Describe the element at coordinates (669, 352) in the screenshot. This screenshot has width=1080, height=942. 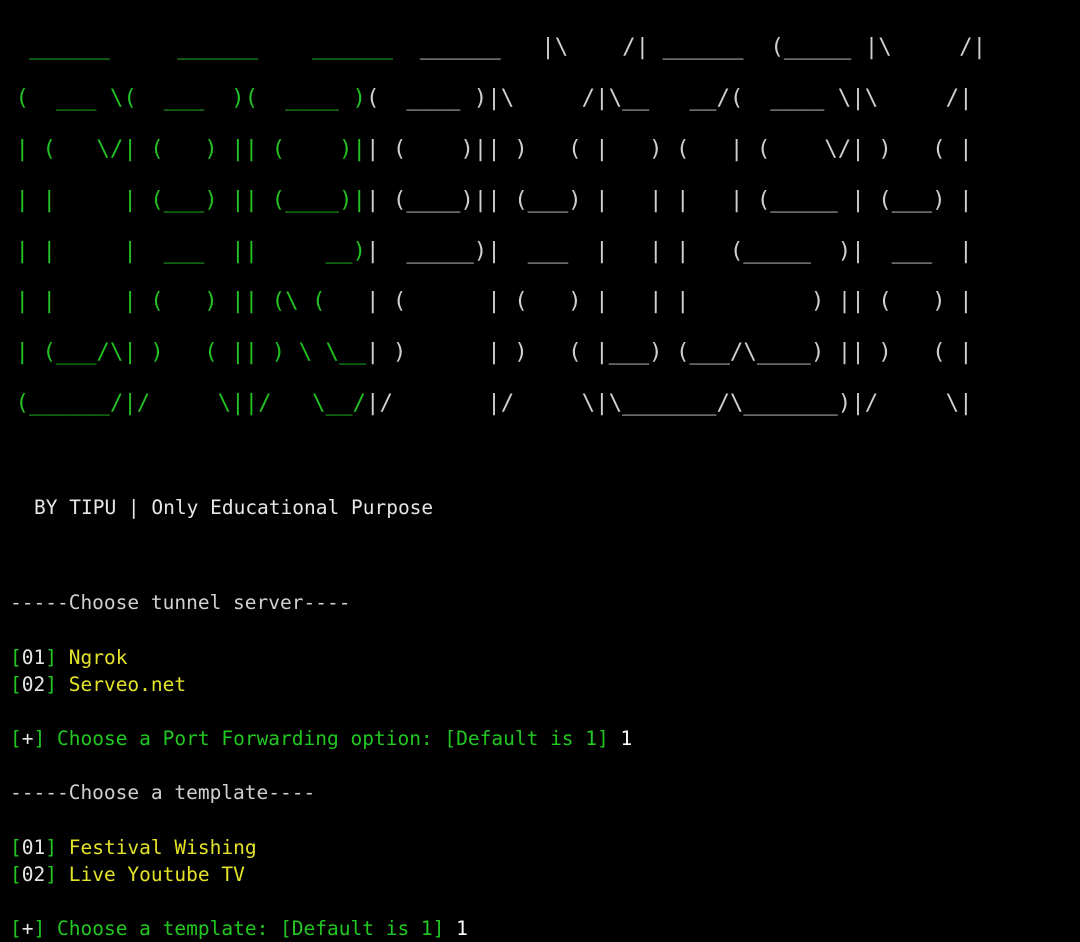
I see `banner-white-segment: | ) | ) ( |___) (___/\____) || ) ( |` at that location.